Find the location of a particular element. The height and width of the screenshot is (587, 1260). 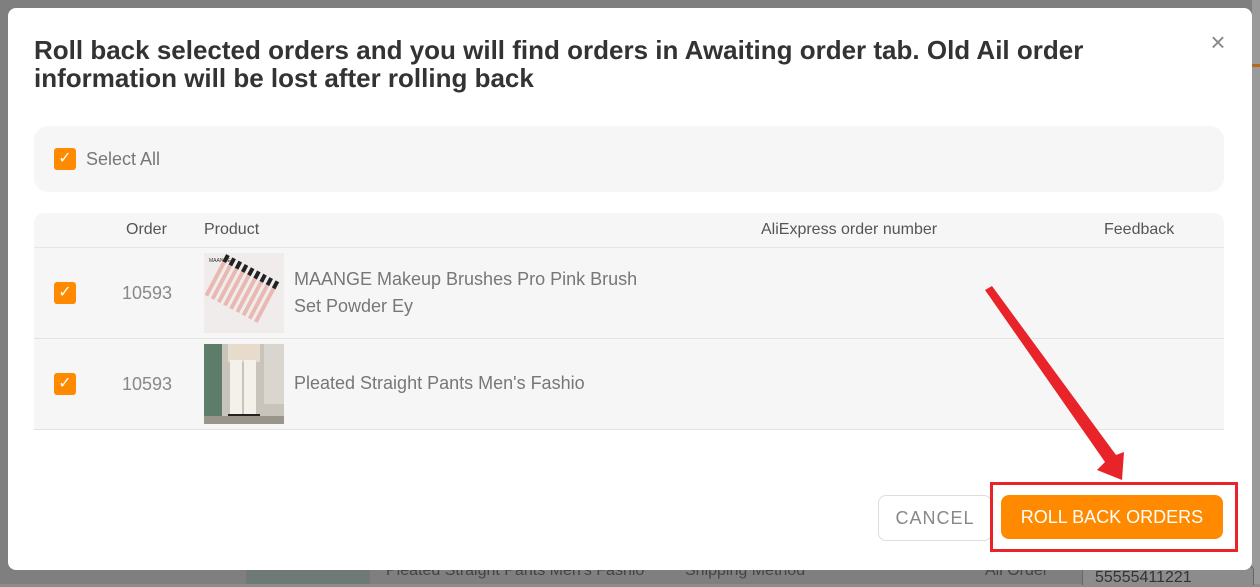

select-all-checkbox: ✓ is located at coordinates (65, 159).